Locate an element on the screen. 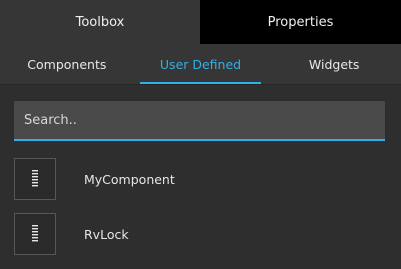 The width and height of the screenshot is (401, 269). tab-user-defined-label: User Defined is located at coordinates (200, 64).